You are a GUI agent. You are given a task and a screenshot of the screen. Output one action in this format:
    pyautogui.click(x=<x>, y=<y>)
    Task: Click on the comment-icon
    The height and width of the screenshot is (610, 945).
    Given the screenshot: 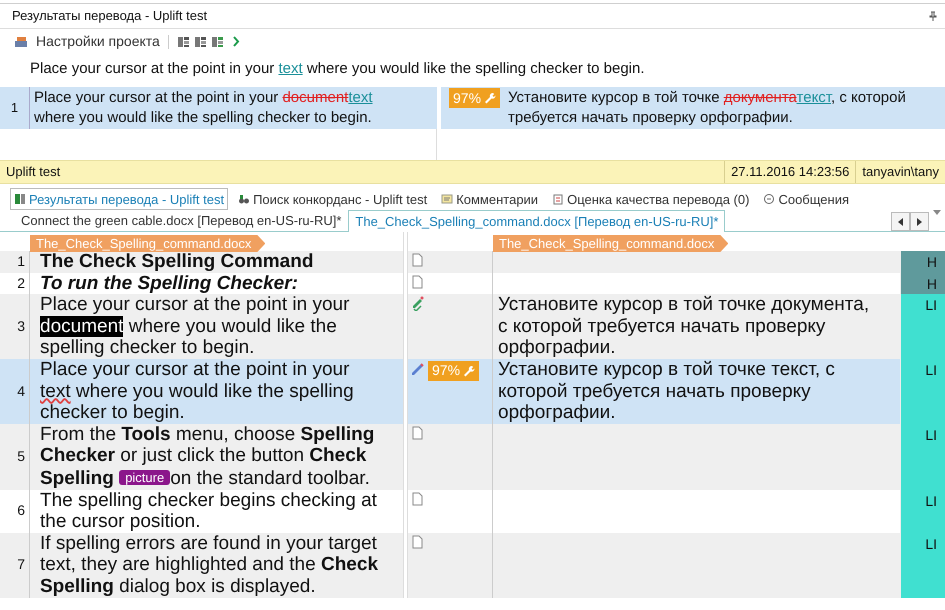 What is the action you would take?
    pyautogui.click(x=447, y=199)
    